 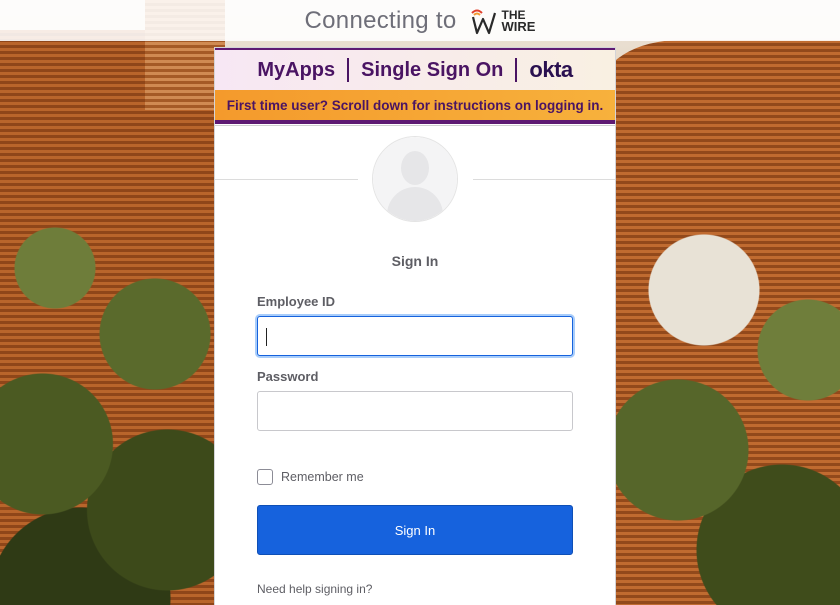 What do you see at coordinates (415, 336) in the screenshot?
I see `employee-id-input` at bounding box center [415, 336].